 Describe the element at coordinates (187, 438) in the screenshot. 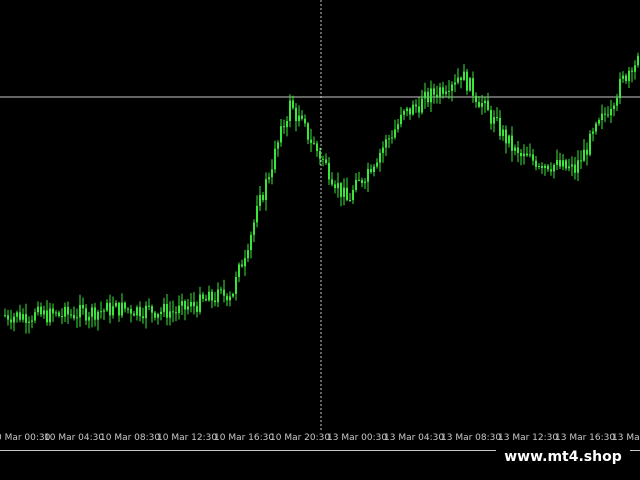

I see `time-axis-label: 10 Mar 12:30` at that location.